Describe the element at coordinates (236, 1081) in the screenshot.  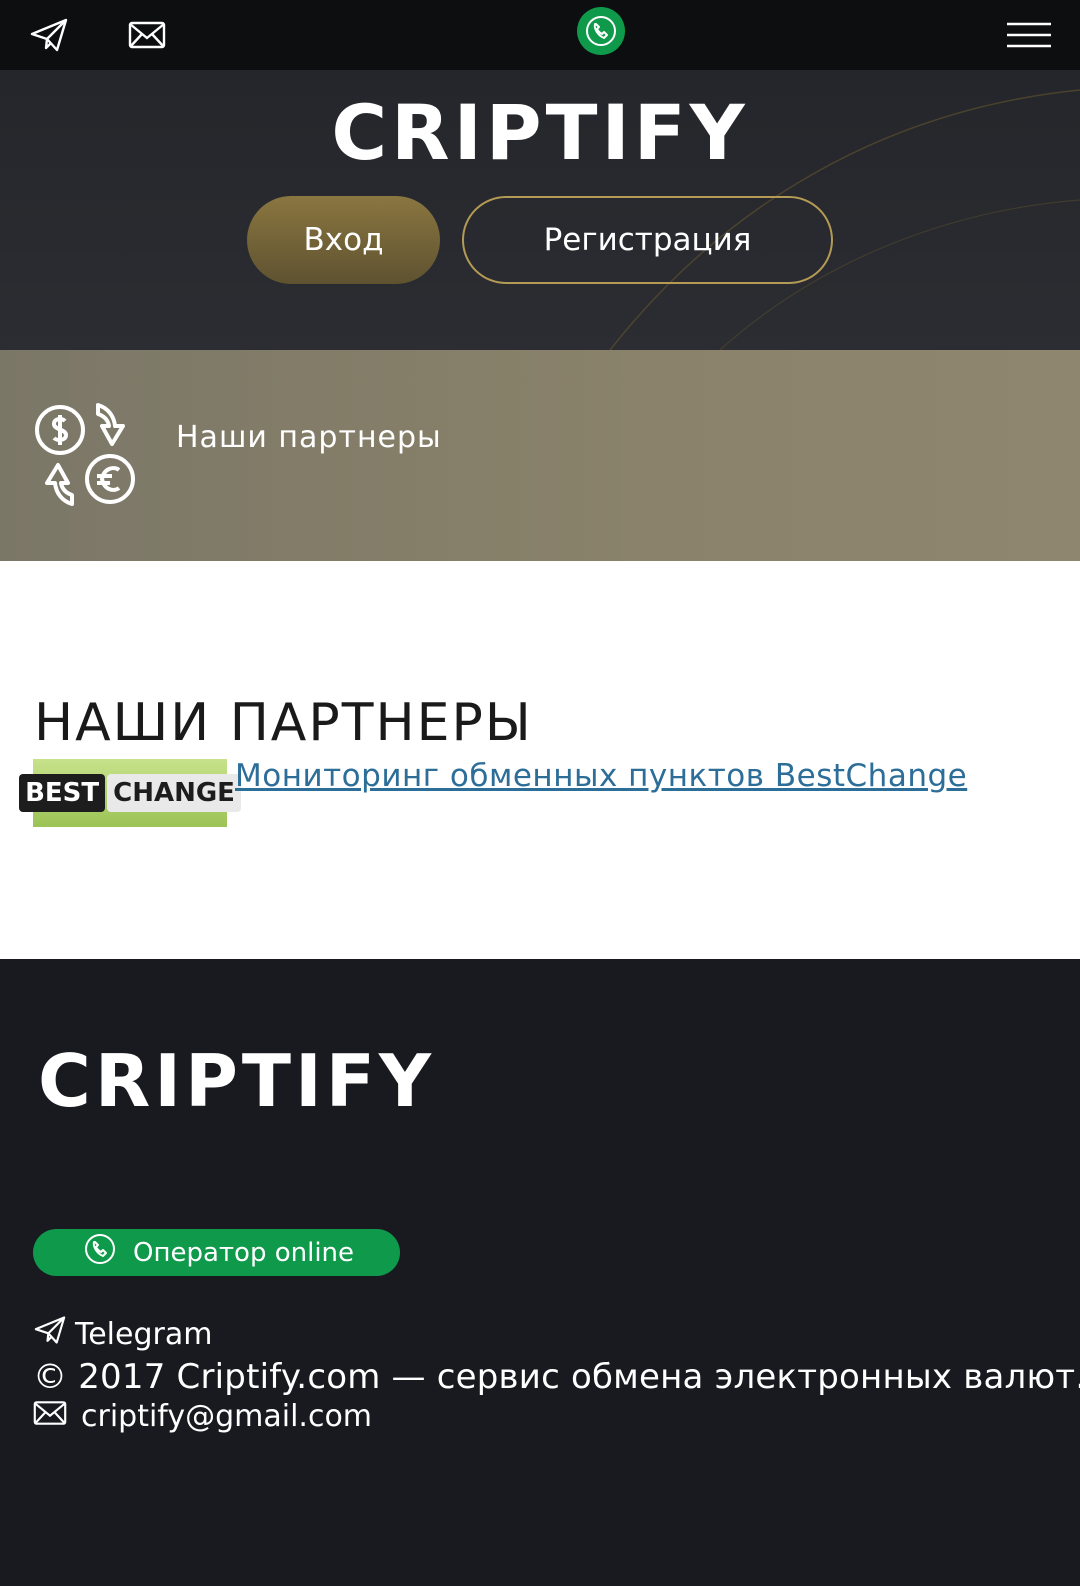
I see `footer-logo: CRIPTIFY` at that location.